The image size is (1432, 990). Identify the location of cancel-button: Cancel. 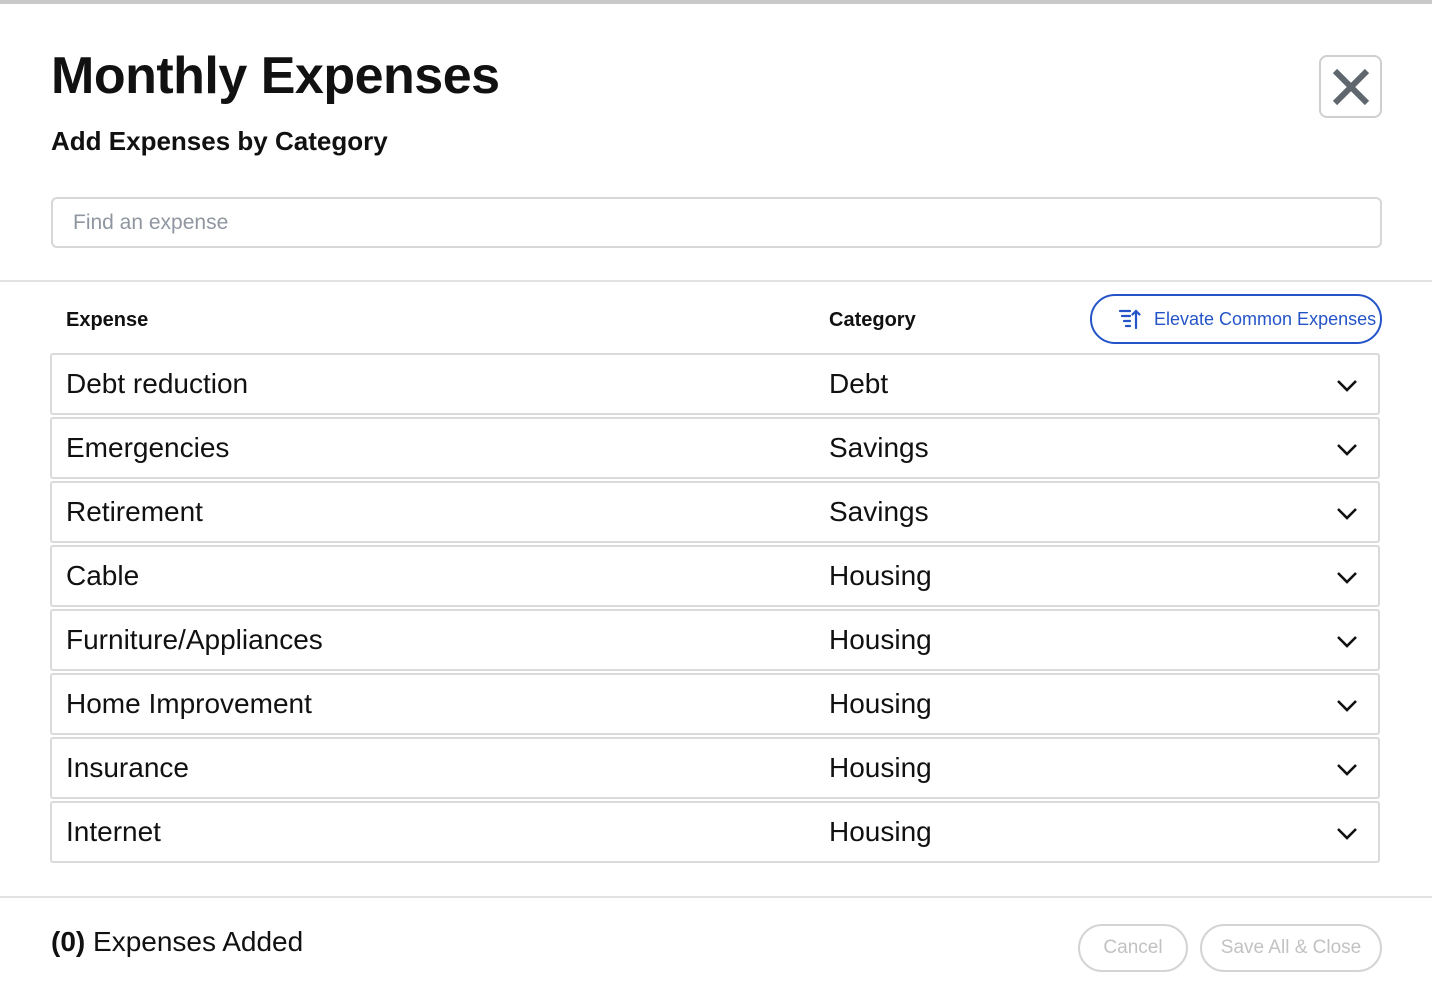
(1133, 948).